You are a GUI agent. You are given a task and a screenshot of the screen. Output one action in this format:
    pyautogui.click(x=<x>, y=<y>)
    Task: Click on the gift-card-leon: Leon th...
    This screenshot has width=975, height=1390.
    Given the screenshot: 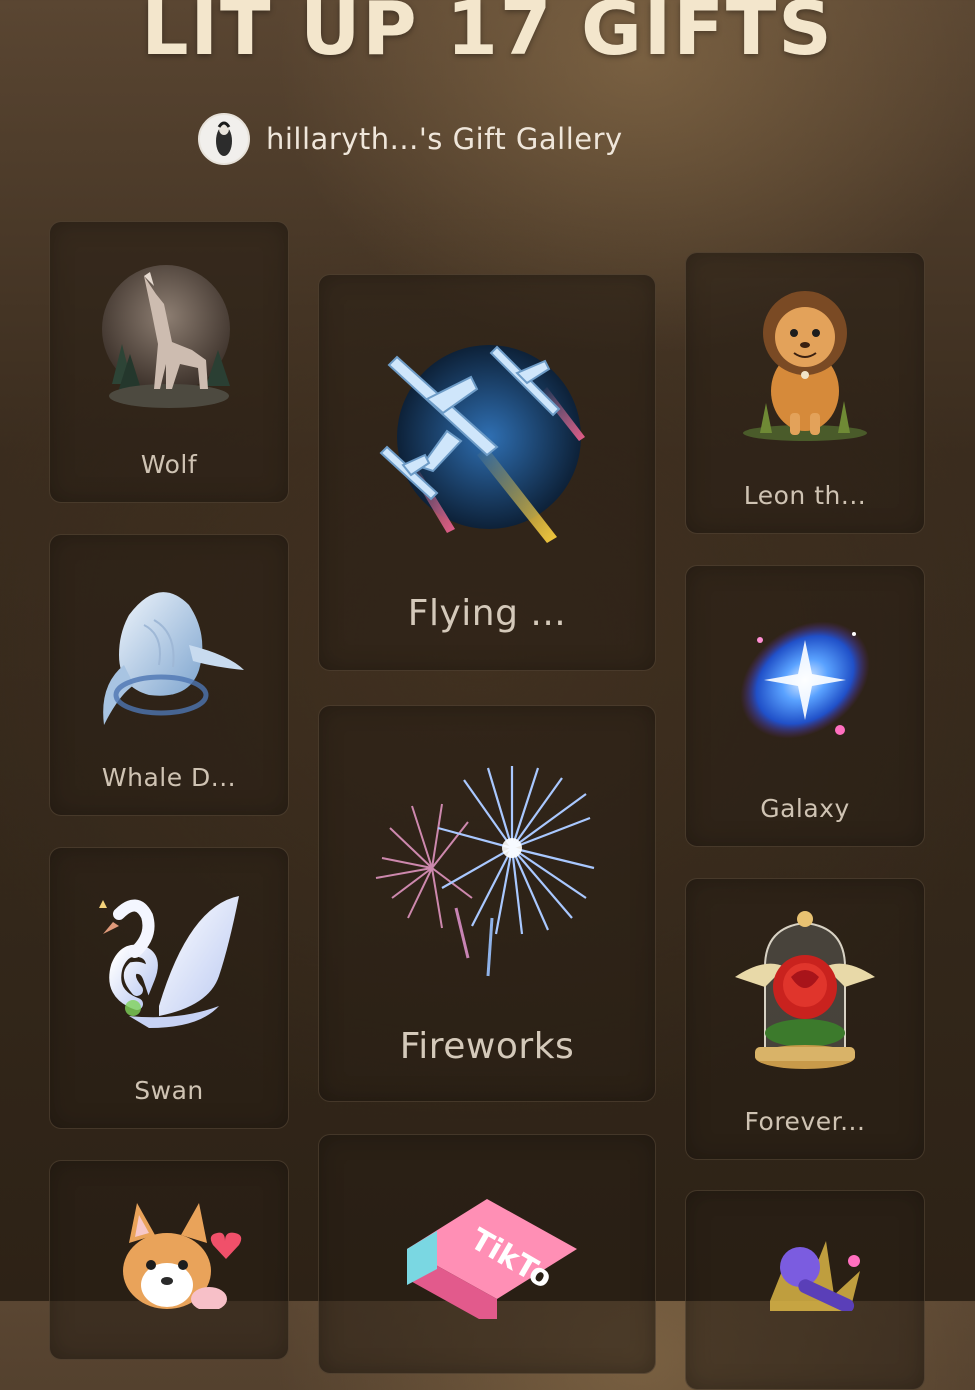 What is the action you would take?
    pyautogui.click(x=805, y=393)
    